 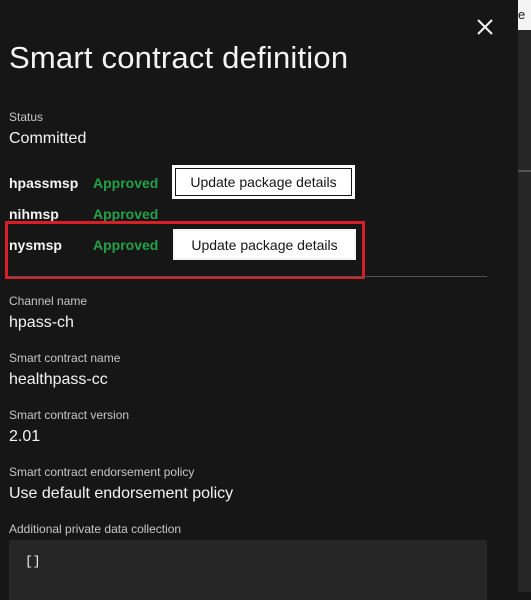 I want to click on background-divider, so click(x=524, y=171).